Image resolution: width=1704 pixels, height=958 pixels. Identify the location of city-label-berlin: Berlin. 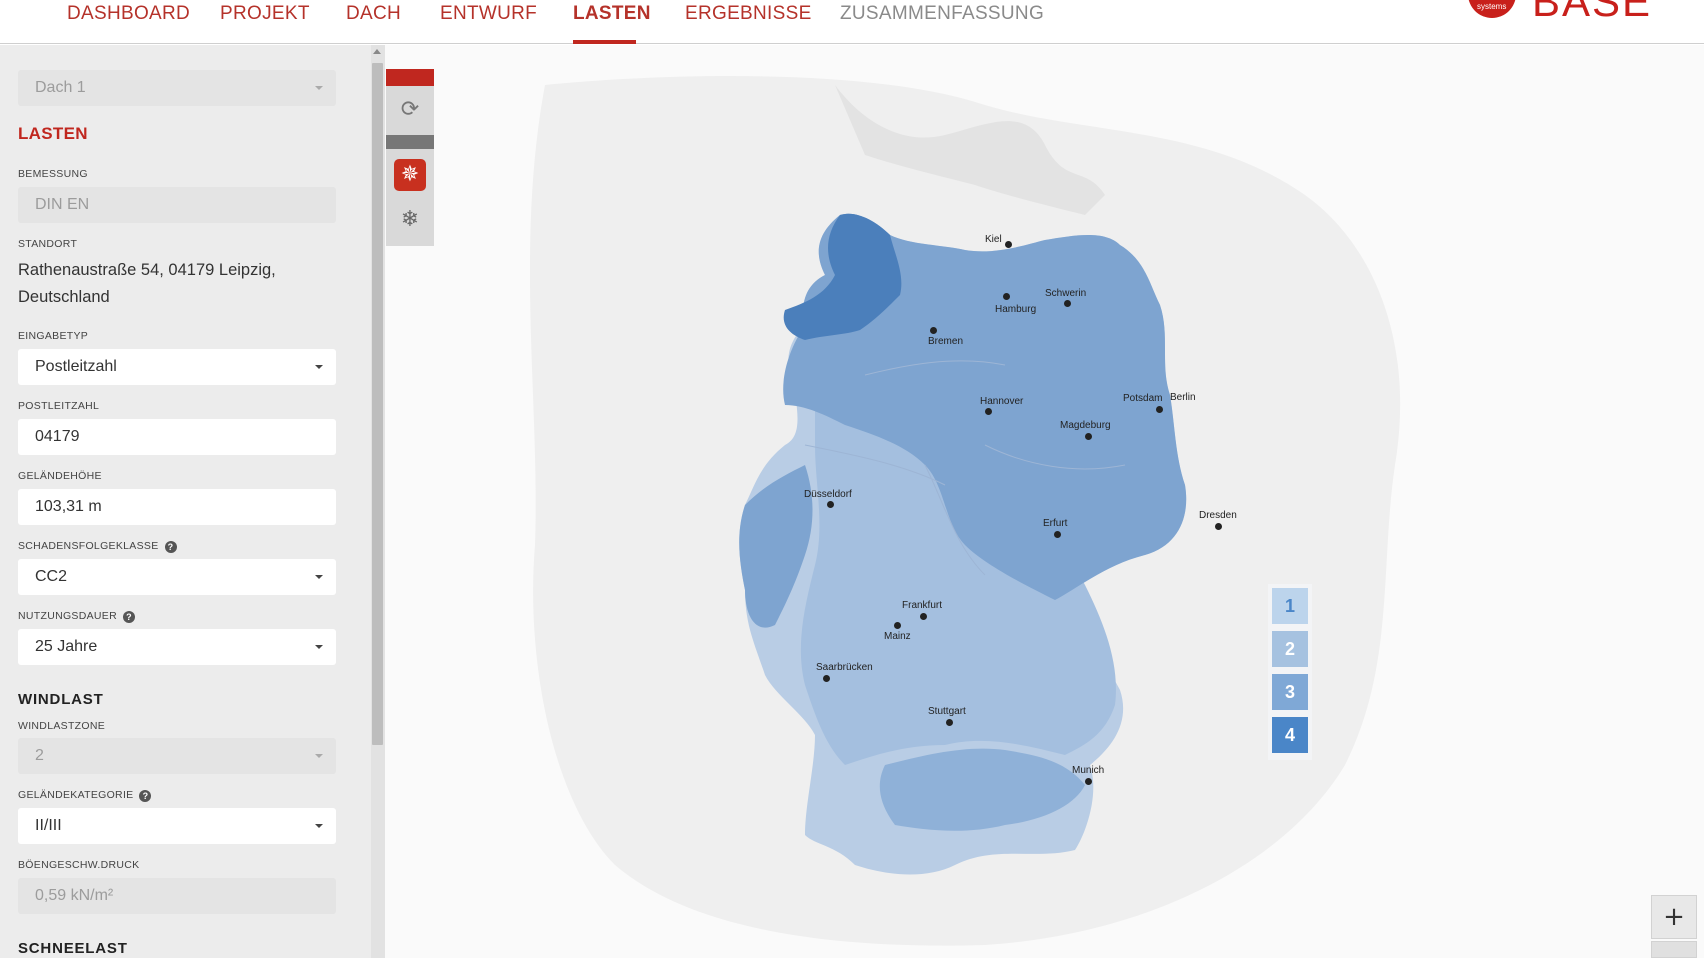
(1183, 397).